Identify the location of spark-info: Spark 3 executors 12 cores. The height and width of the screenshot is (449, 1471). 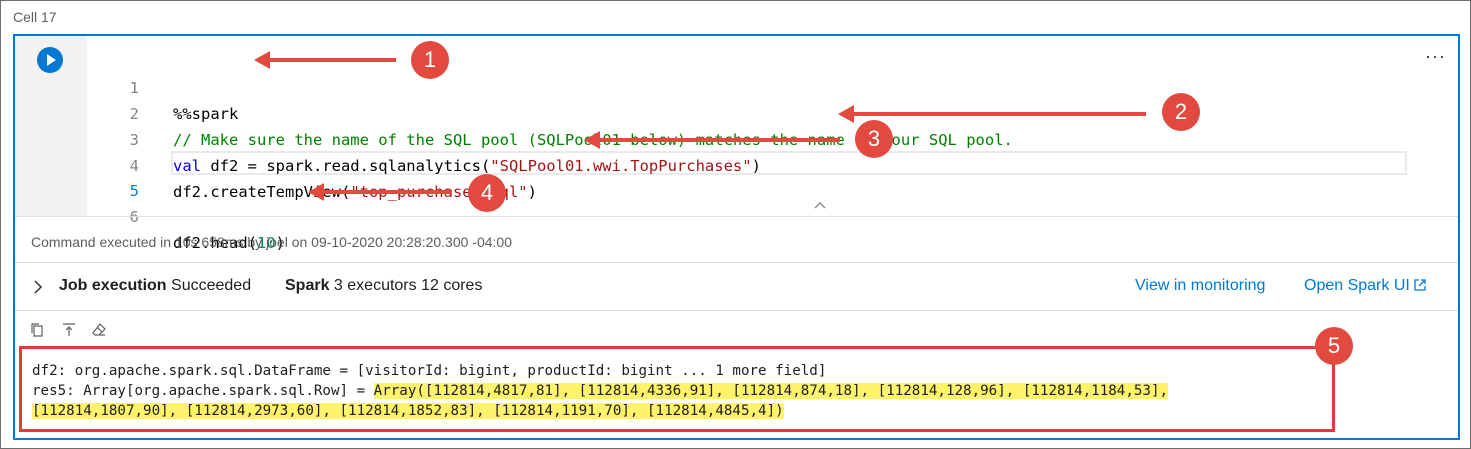
(383, 286).